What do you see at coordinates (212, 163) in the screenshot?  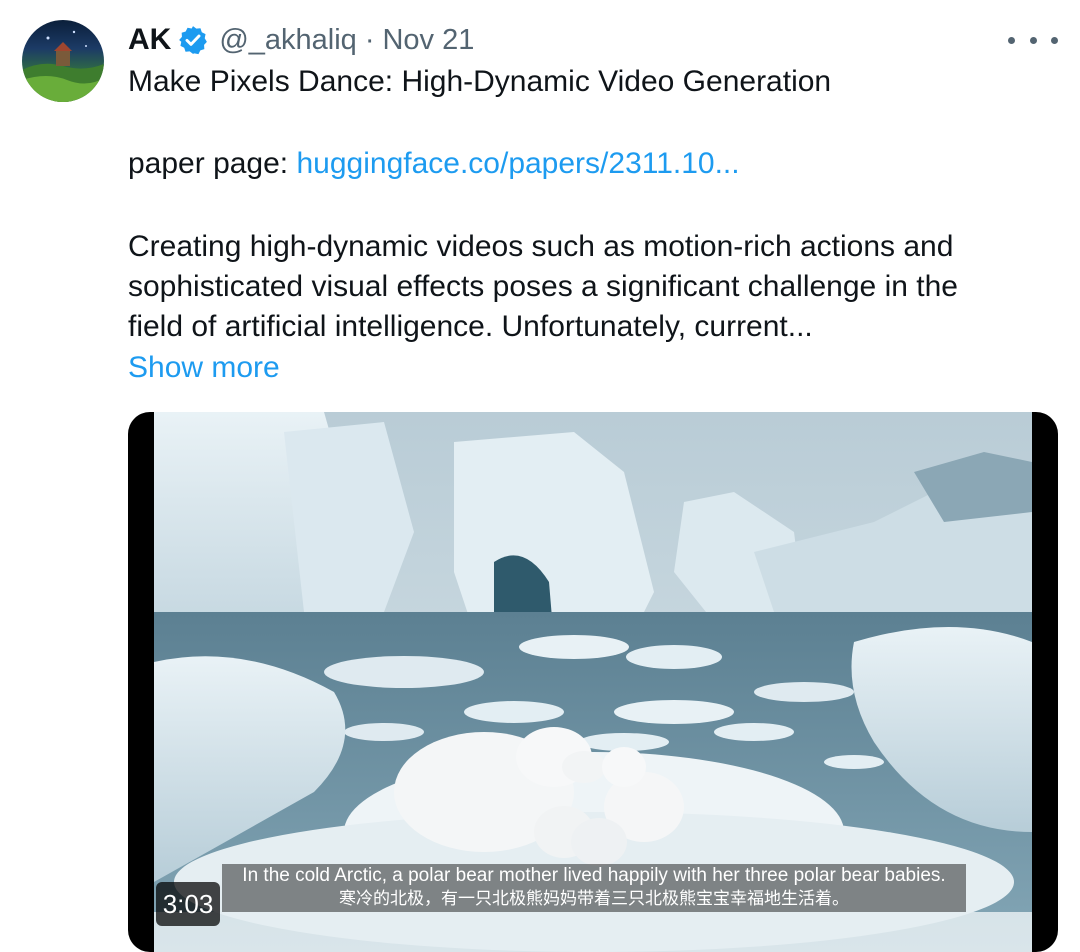 I see `paper-label: paper page:` at bounding box center [212, 163].